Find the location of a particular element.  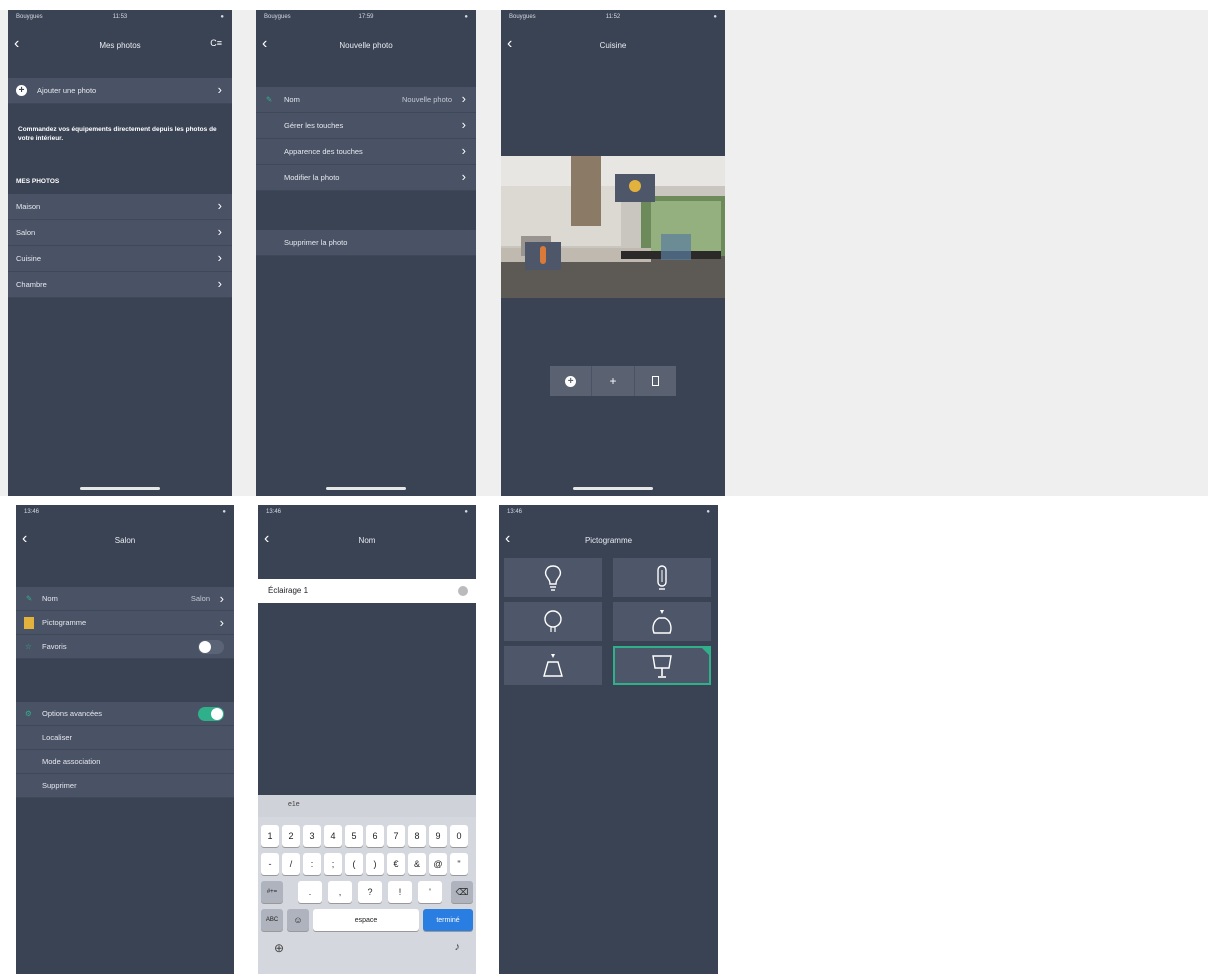

key-paren-open: ( is located at coordinates (354, 864).